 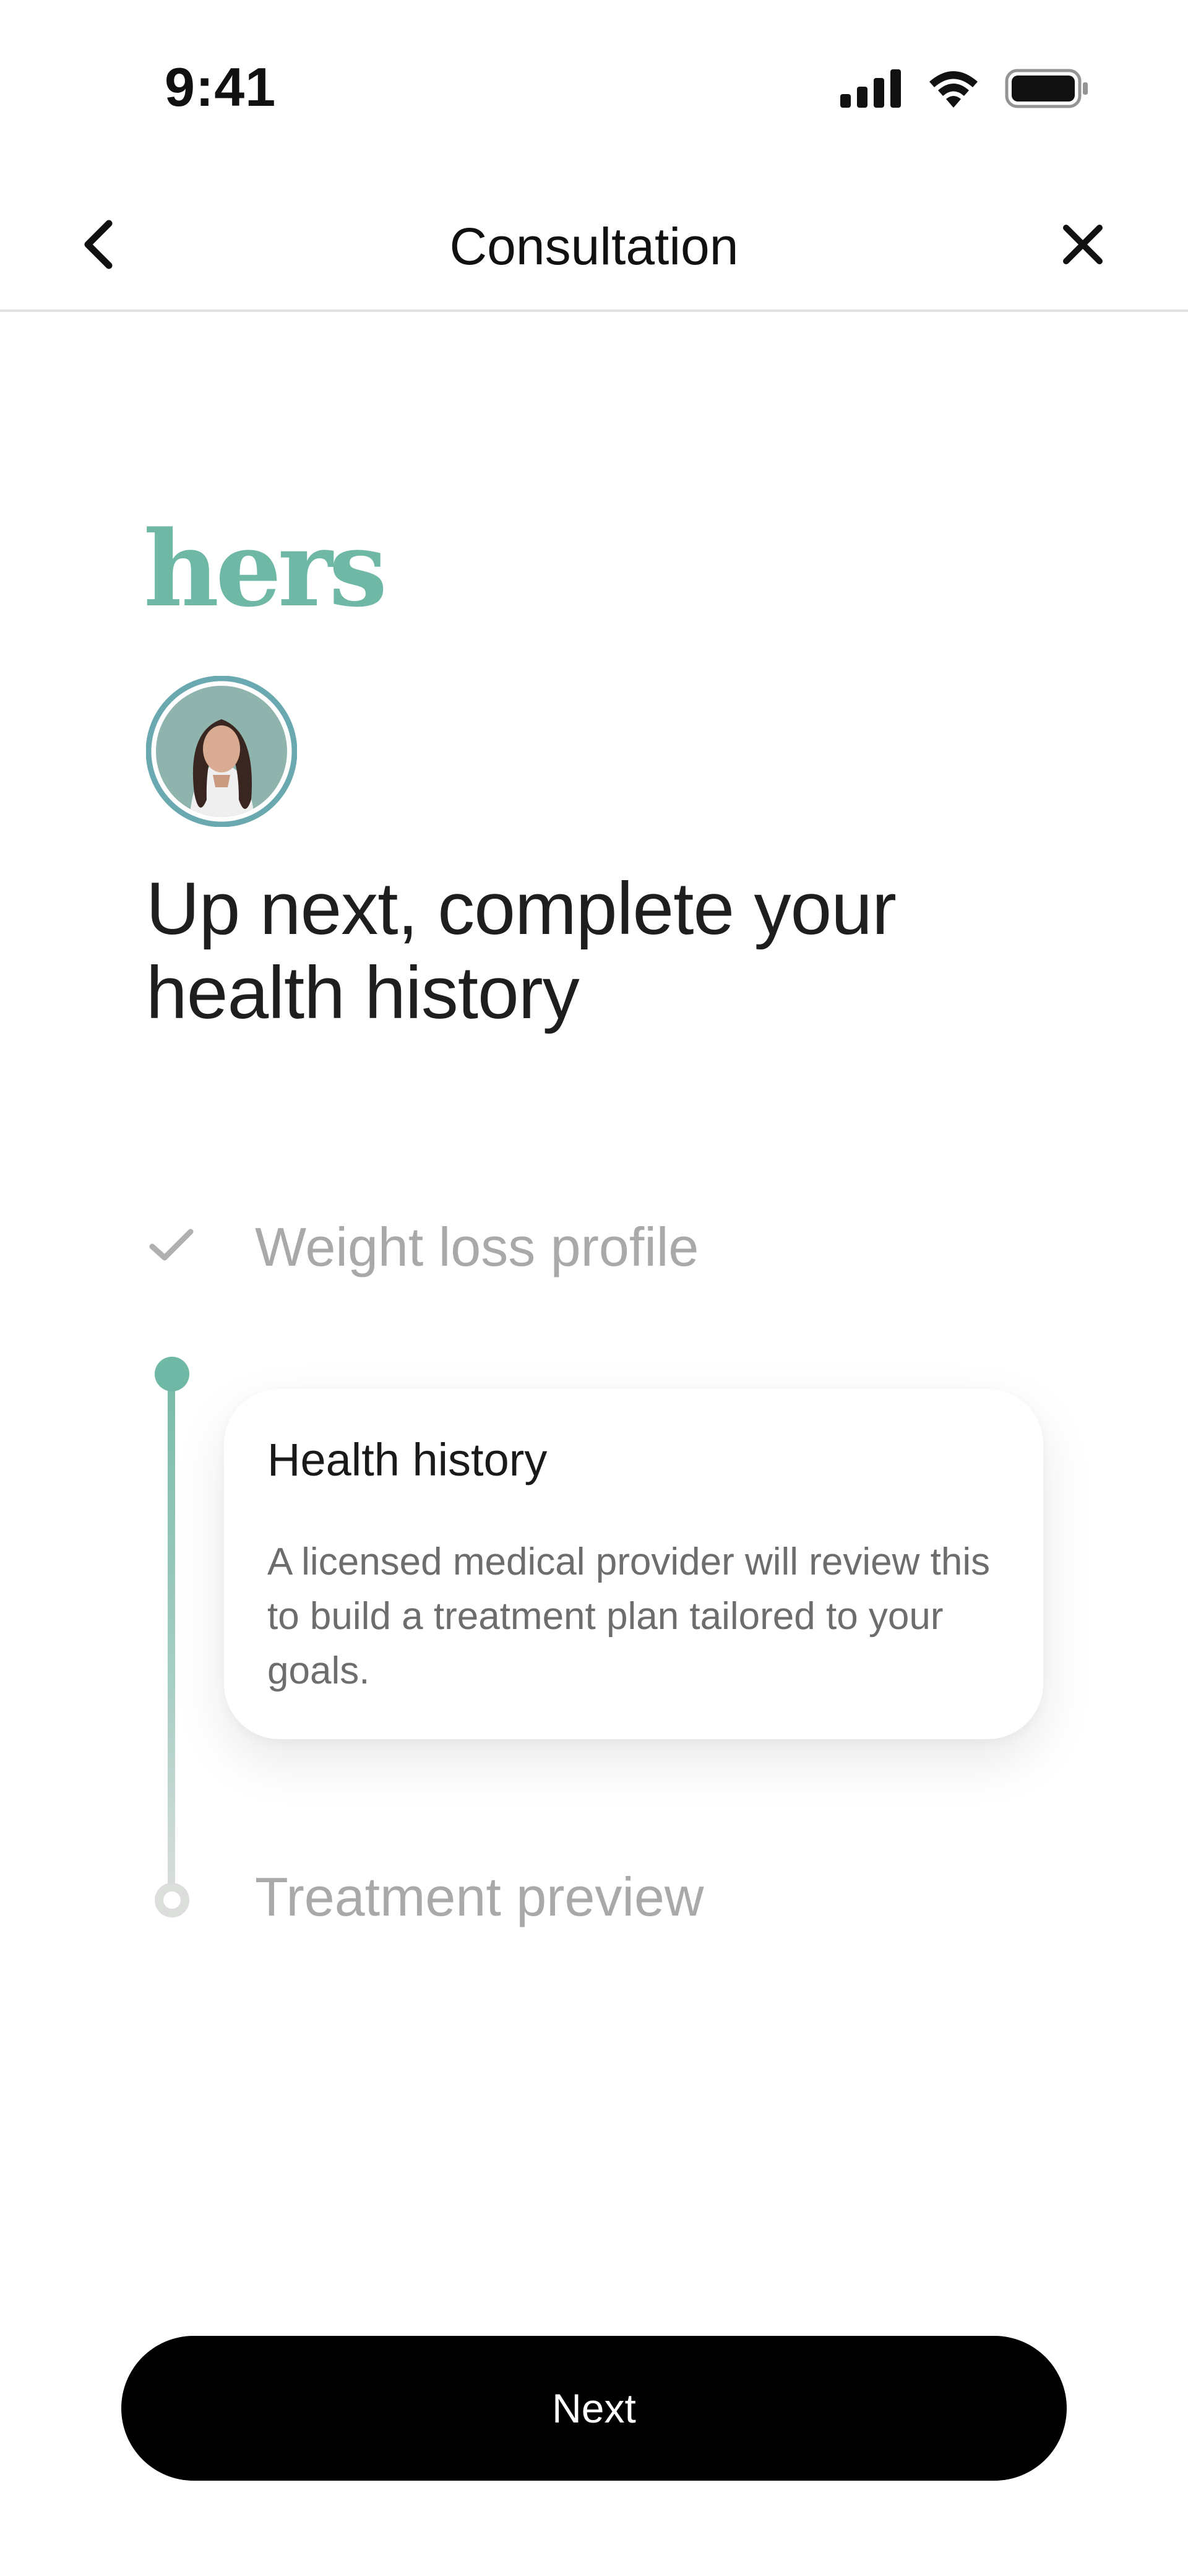 I want to click on page-heading: Up next, complete your health history, so click(x=521, y=950).